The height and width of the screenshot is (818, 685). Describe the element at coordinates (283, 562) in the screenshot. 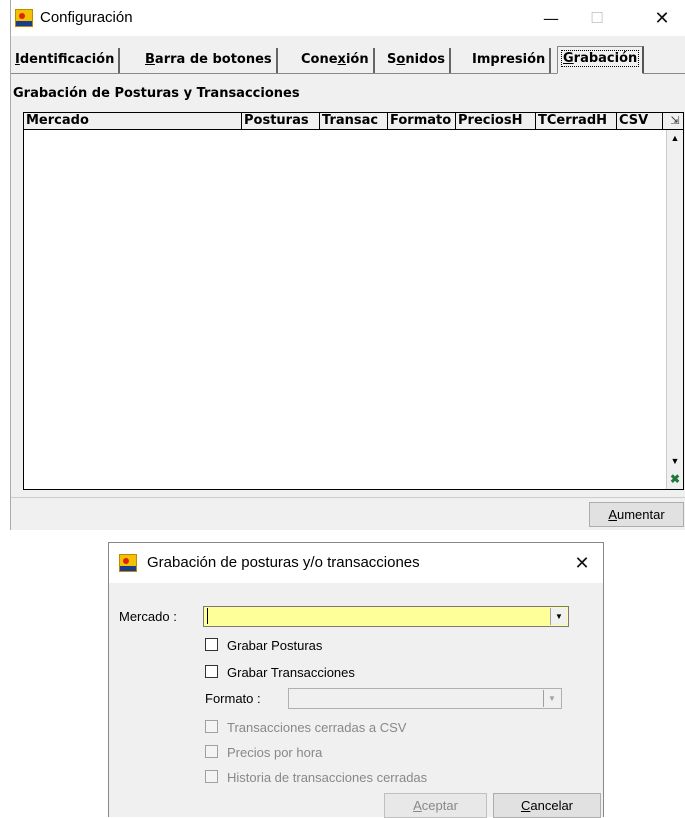

I see `dialog-title: Grabación de posturas y/o transacciones` at that location.